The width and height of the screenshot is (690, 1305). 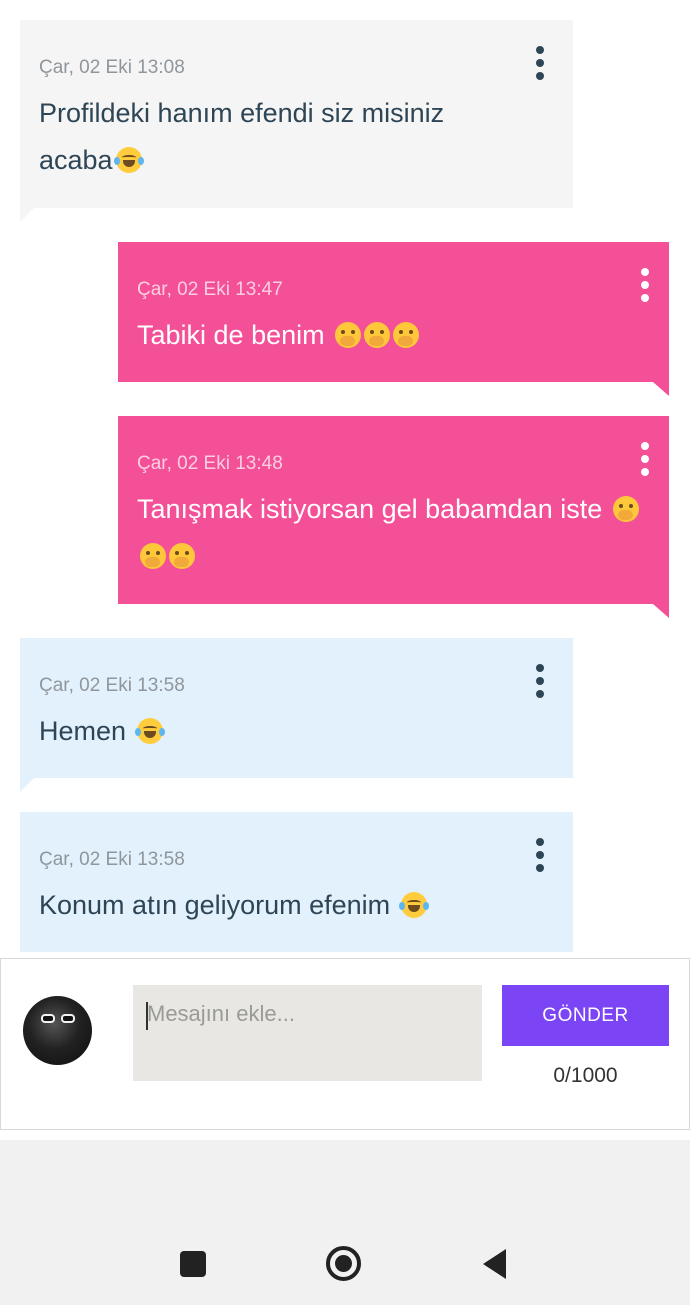 I want to click on message-timestamp: Çar, 02 Eki 13:08, so click(x=112, y=67).